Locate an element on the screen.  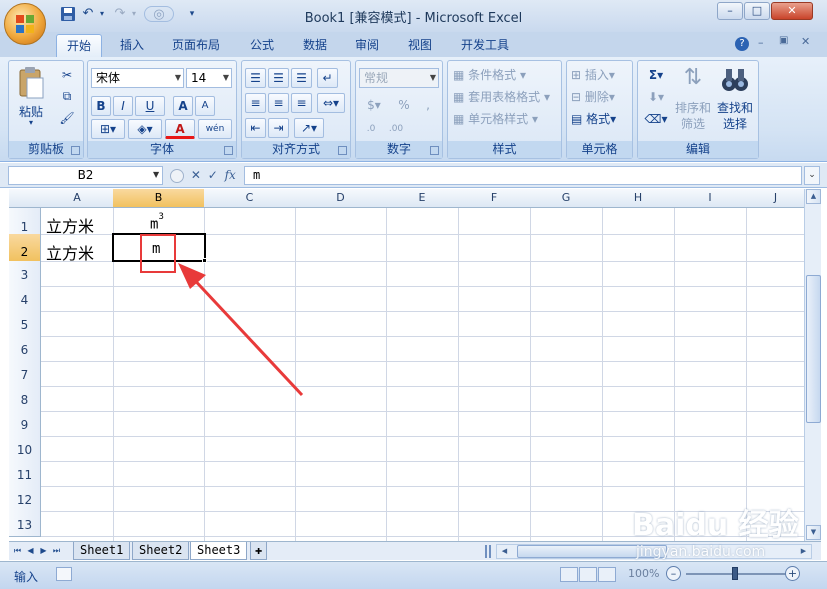
save-icon is located at coordinates (68, 14).